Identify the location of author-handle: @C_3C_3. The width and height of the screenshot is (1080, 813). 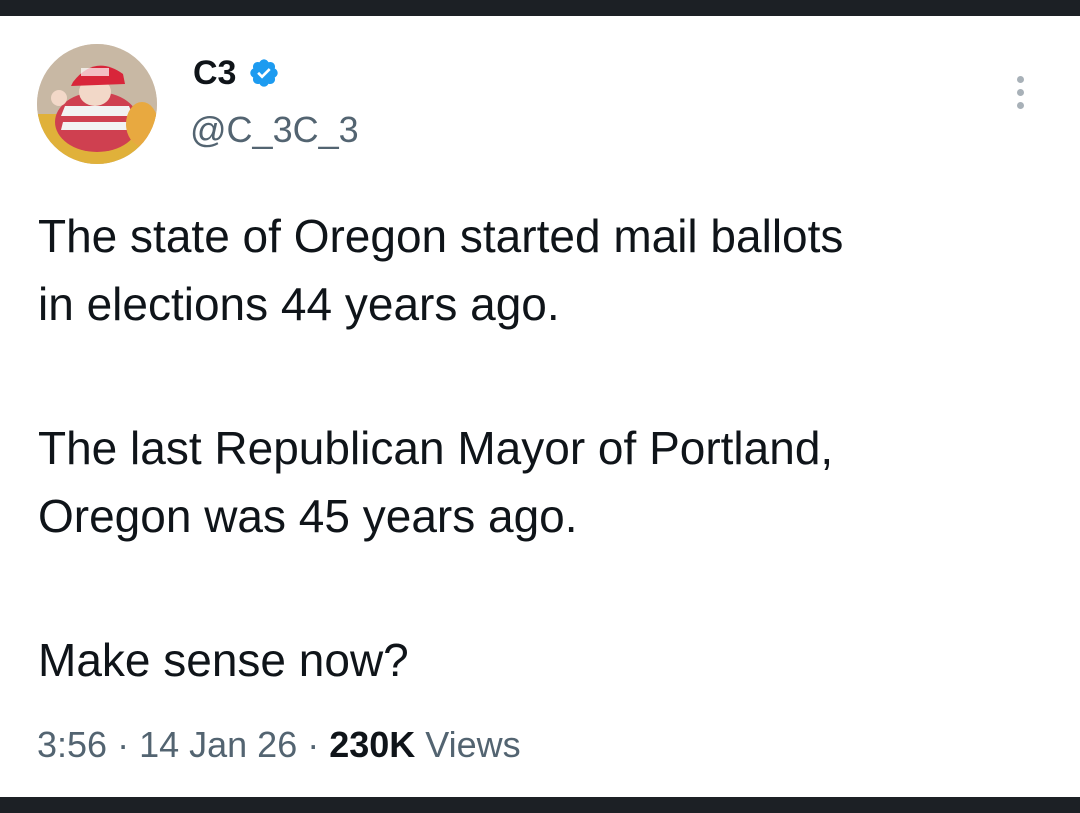
(274, 130).